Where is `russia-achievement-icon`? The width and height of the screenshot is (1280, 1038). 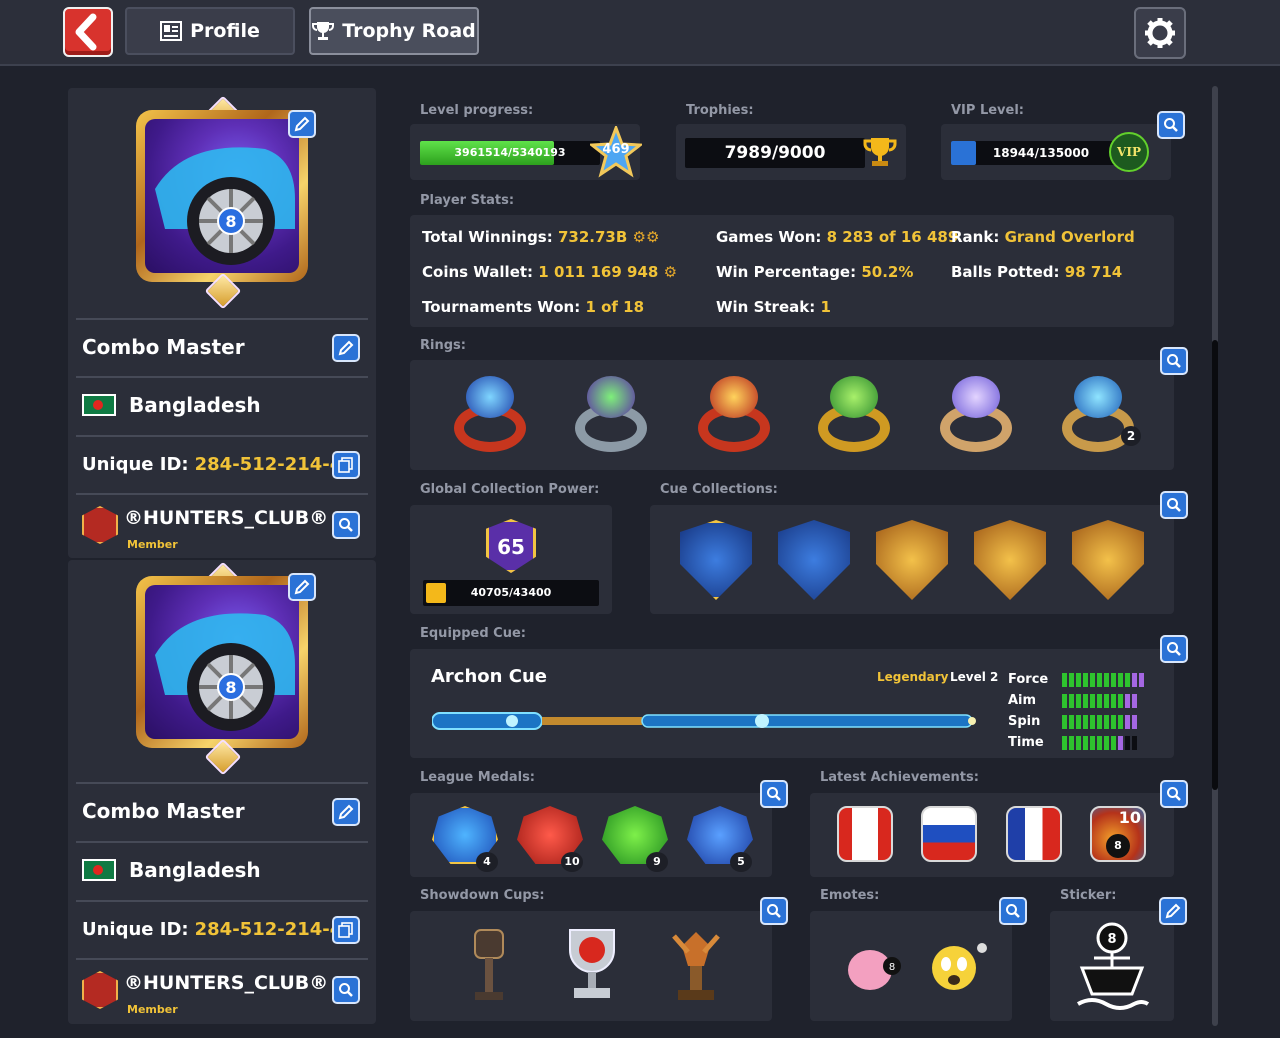
russia-achievement-icon is located at coordinates (949, 834).